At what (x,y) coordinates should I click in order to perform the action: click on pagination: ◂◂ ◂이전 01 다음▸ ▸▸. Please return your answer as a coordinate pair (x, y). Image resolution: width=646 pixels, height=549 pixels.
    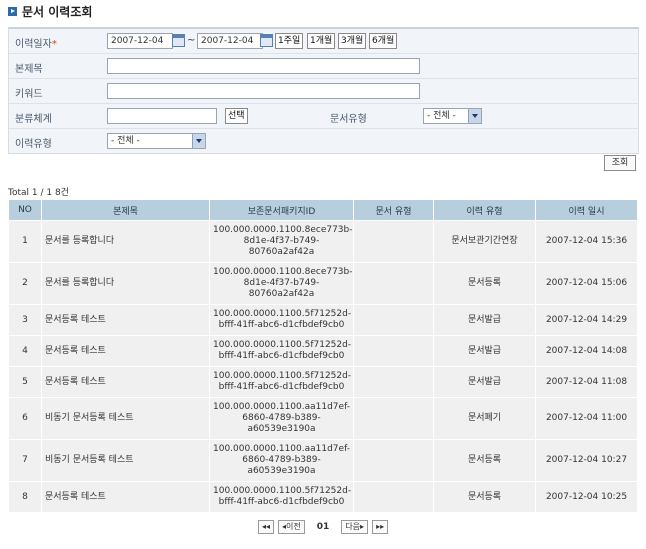
    Looking at the image, I should click on (323, 527).